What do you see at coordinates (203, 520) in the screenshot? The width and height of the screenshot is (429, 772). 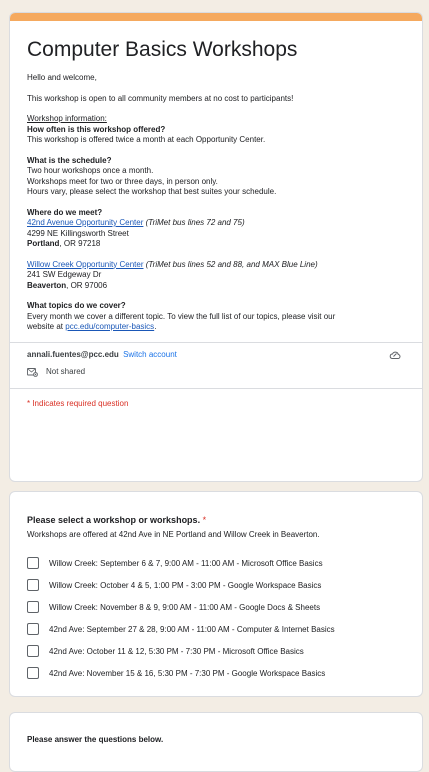 I see `required-star: *` at bounding box center [203, 520].